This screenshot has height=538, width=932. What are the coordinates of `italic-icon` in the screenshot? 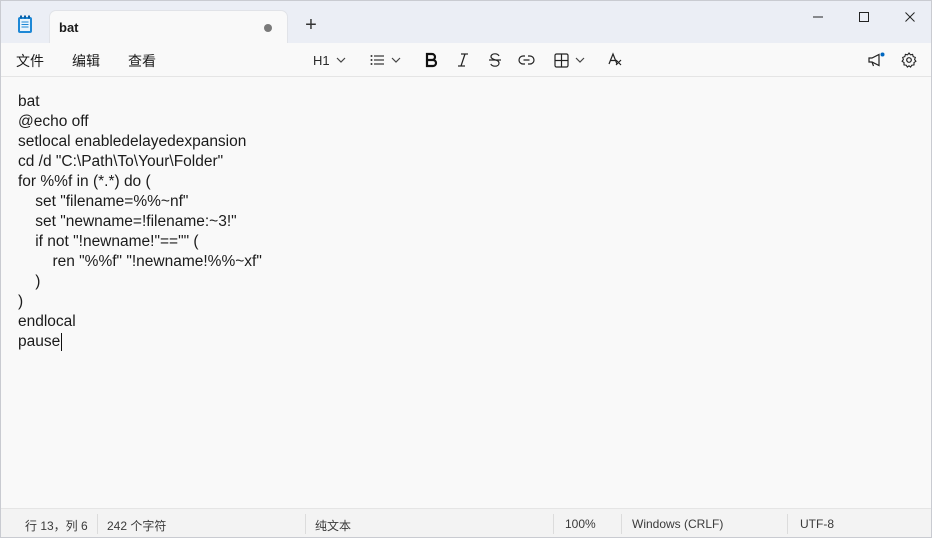 It's located at (463, 60).